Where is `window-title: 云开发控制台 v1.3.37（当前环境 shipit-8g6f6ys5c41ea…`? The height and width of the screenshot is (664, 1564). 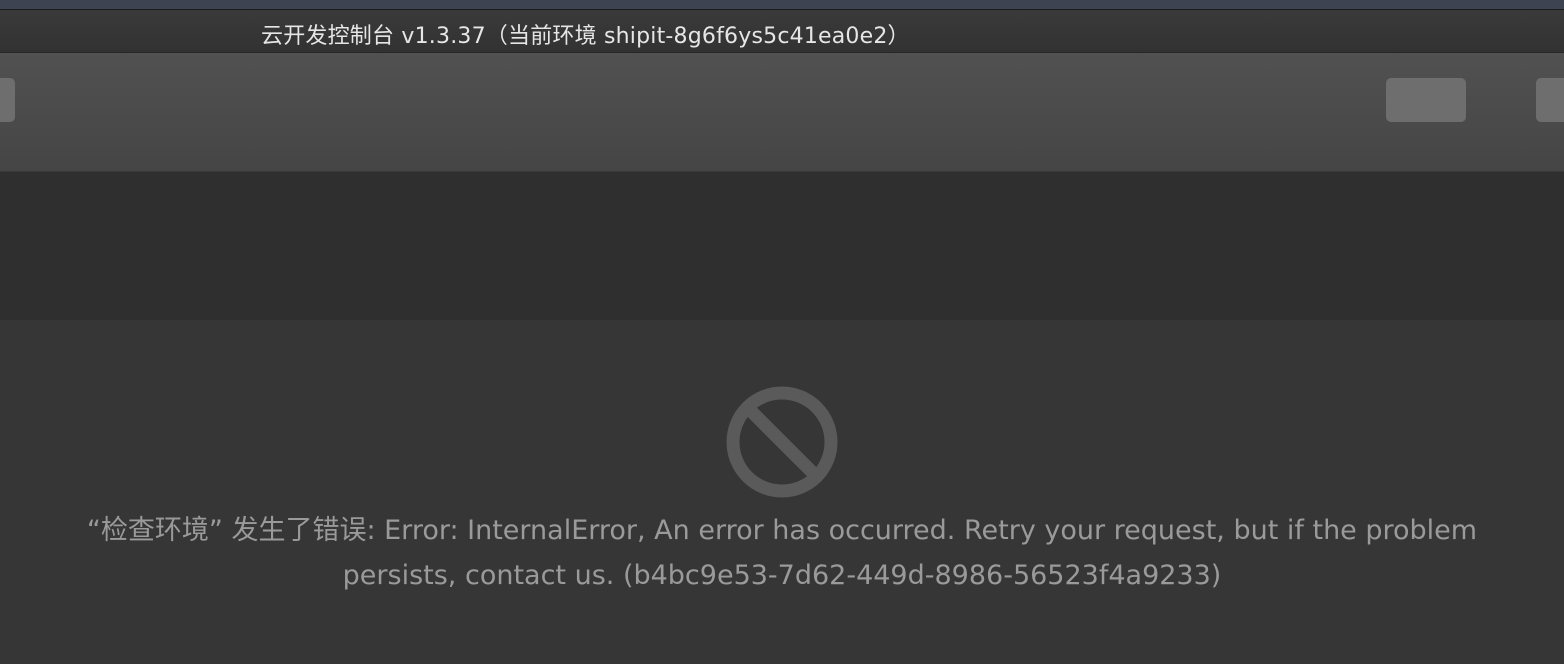 window-title: 云开发控制台 v1.3.37（当前环境 shipit-8g6f6ys5c41ea… is located at coordinates (585, 36).